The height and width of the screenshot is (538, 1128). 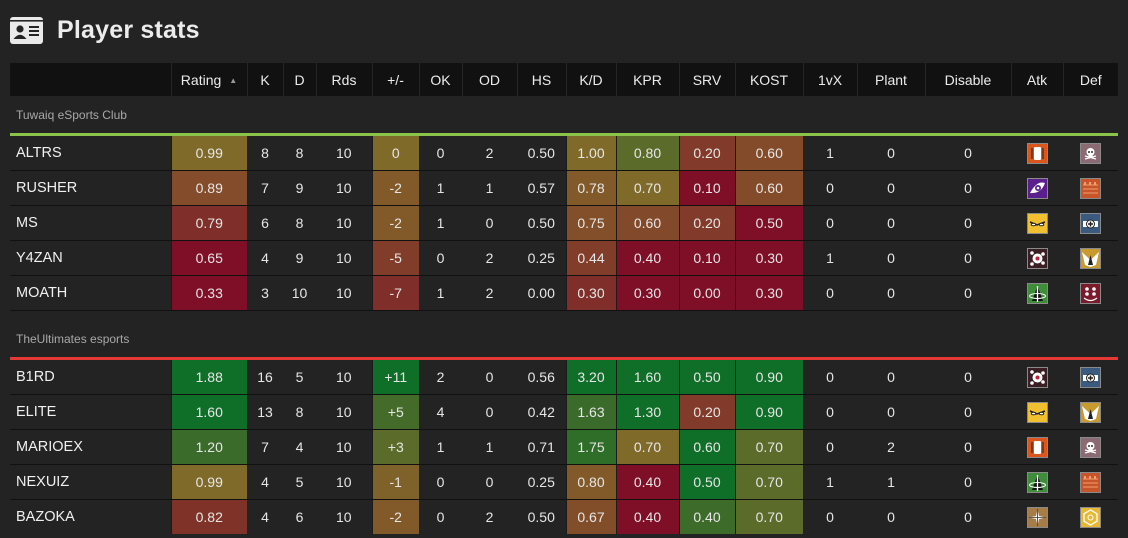 I want to click on player-name: ALTRS, so click(x=90, y=152).